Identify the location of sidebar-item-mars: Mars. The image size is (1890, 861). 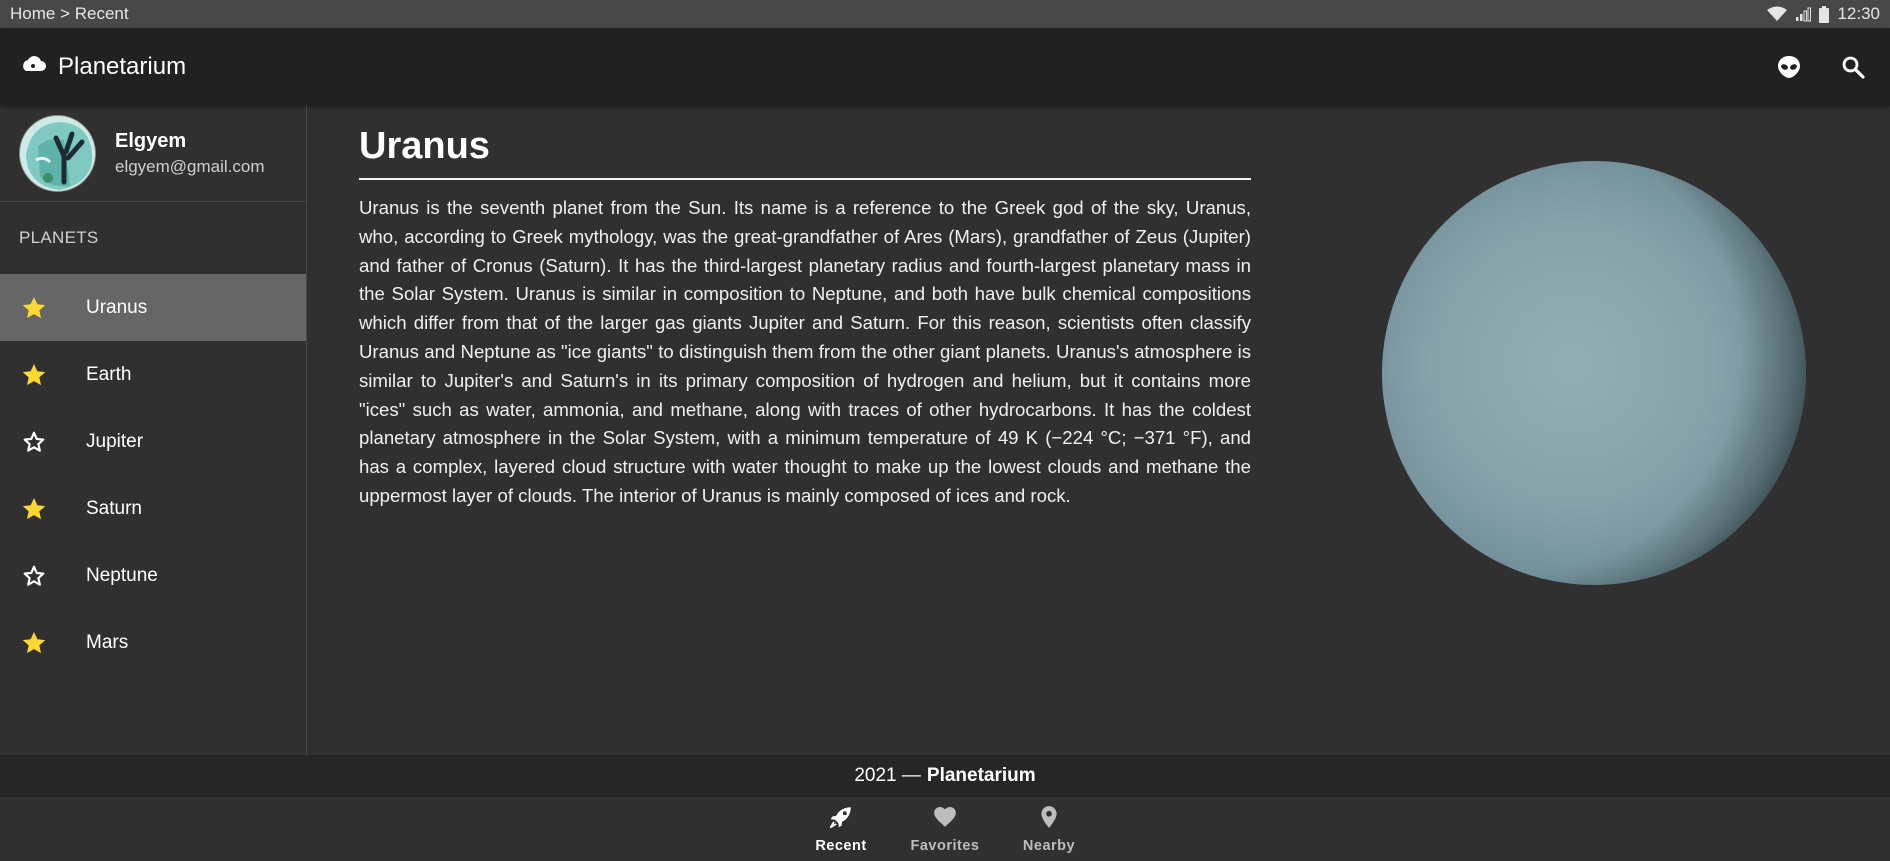
(153, 642).